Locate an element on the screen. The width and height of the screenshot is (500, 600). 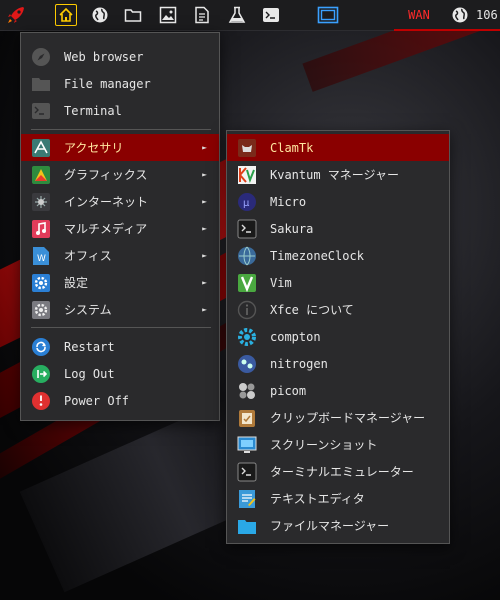
app-label: Micro is located at coordinates (288, 201).